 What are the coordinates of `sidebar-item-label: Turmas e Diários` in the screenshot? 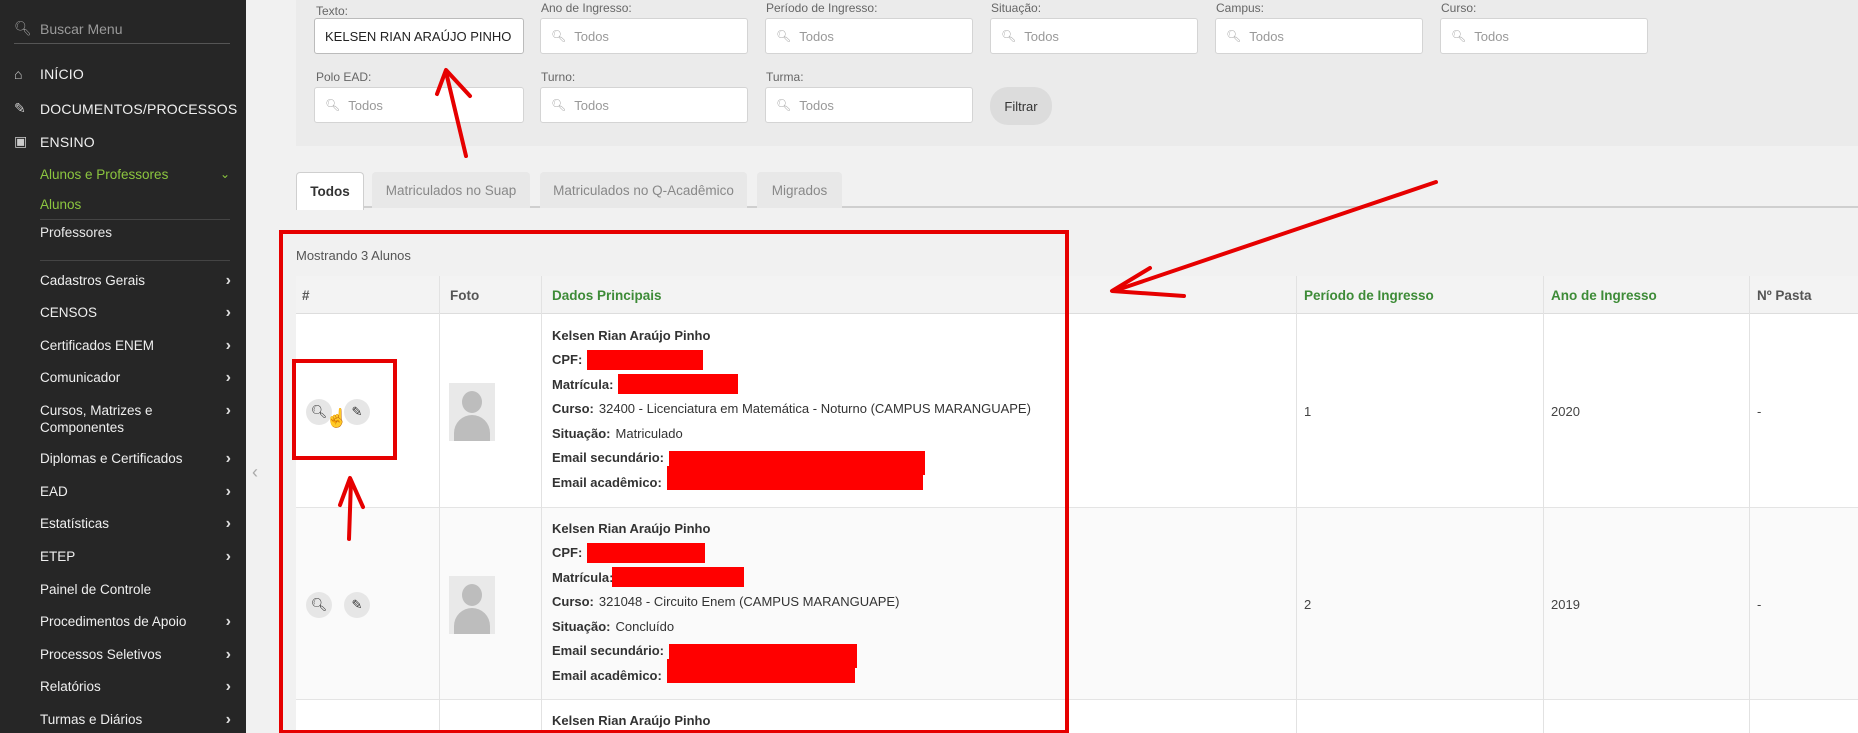 It's located at (91, 719).